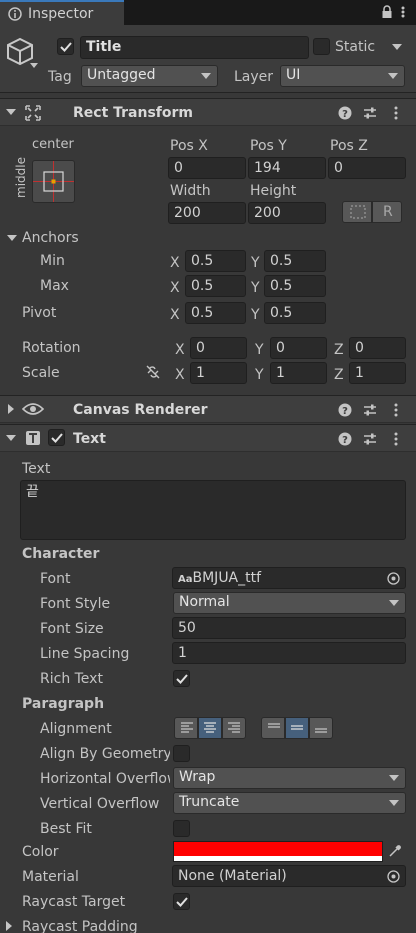 The height and width of the screenshot is (933, 416). What do you see at coordinates (12, 238) in the screenshot?
I see `anchors-foldout-icon` at bounding box center [12, 238].